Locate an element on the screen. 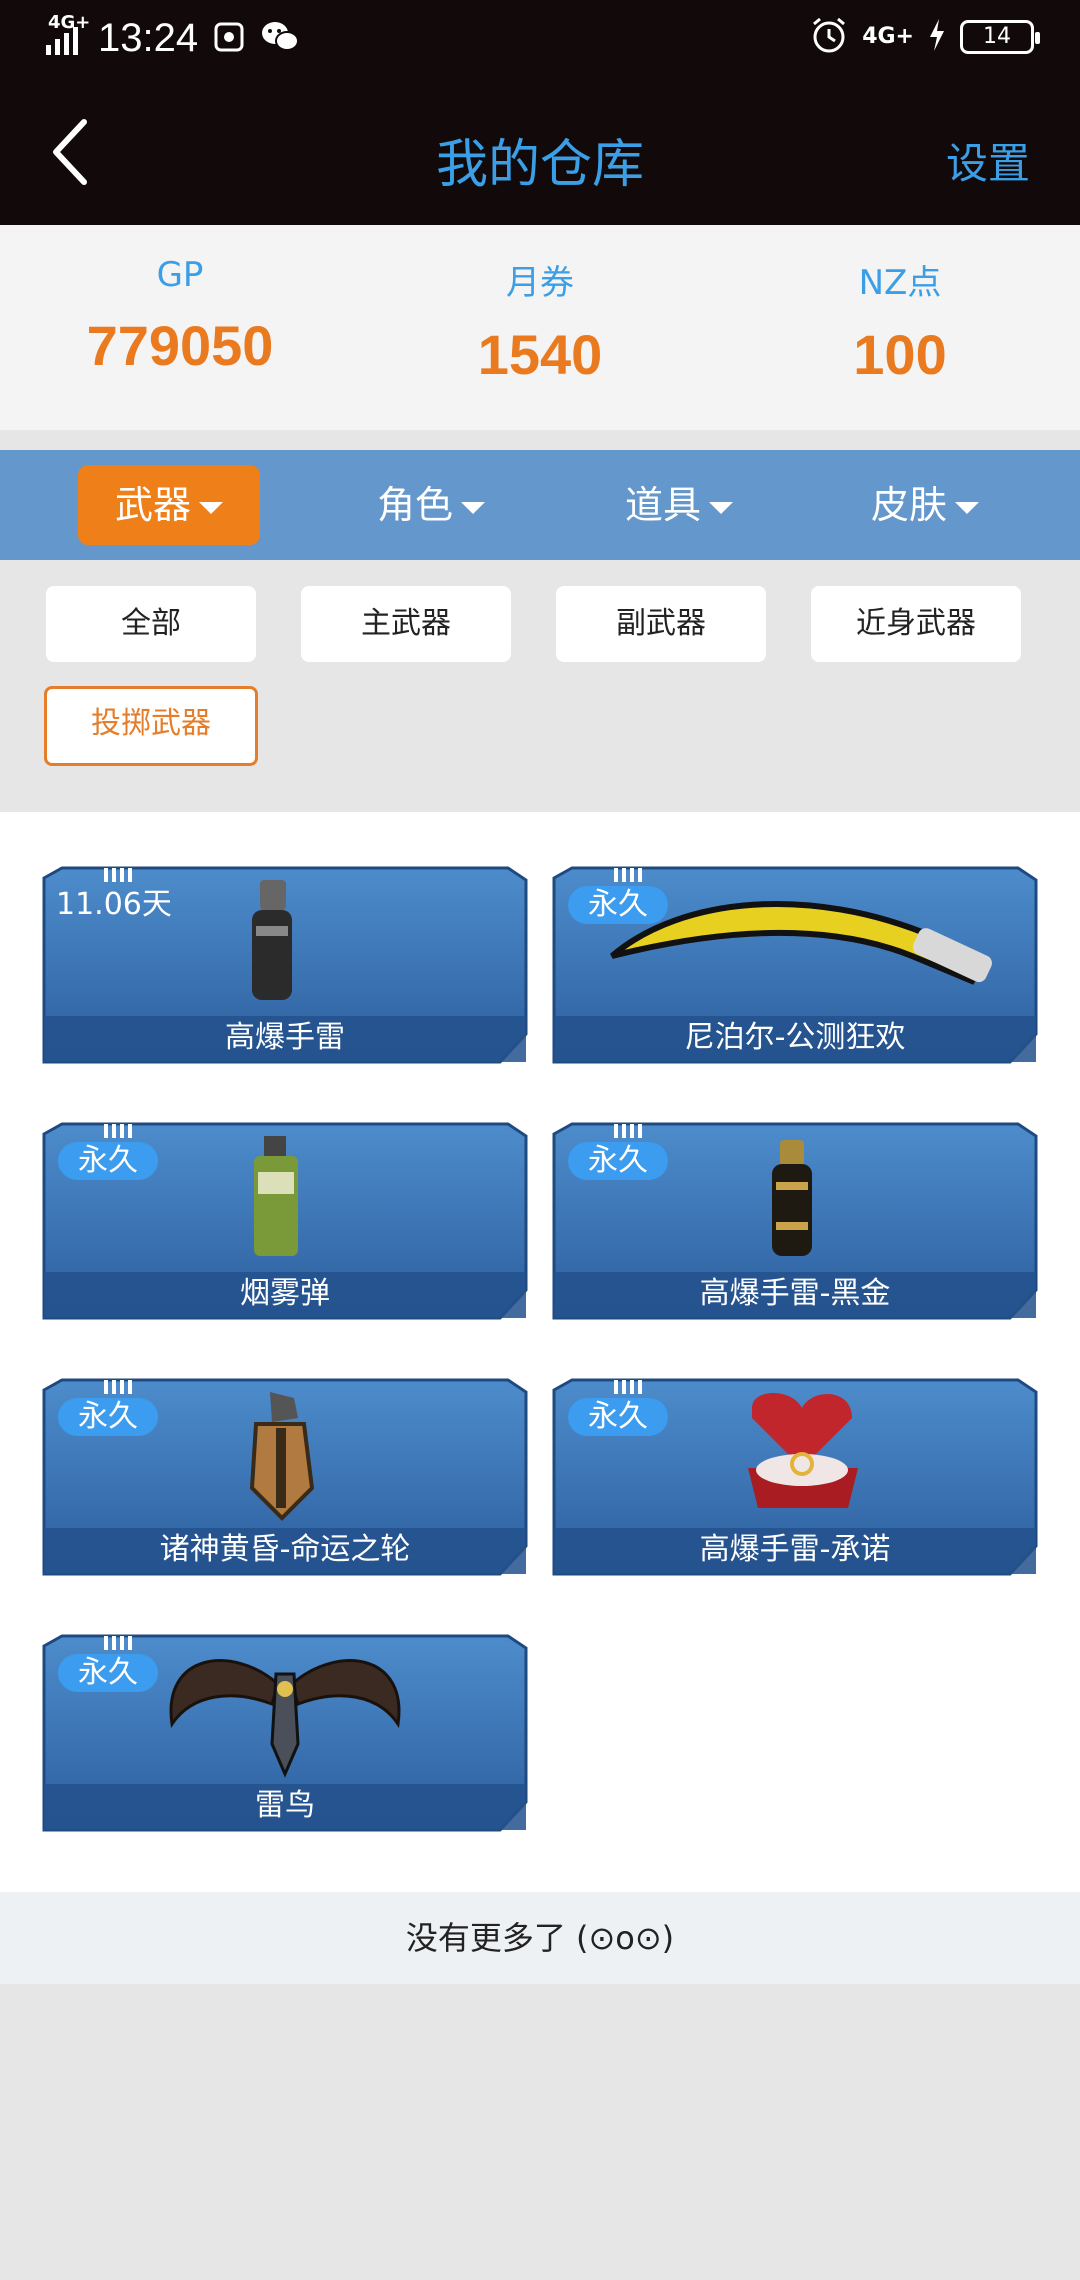 This screenshot has width=1080, height=2280. item-name: 高爆手雷-黑金 is located at coordinates (795, 1293).